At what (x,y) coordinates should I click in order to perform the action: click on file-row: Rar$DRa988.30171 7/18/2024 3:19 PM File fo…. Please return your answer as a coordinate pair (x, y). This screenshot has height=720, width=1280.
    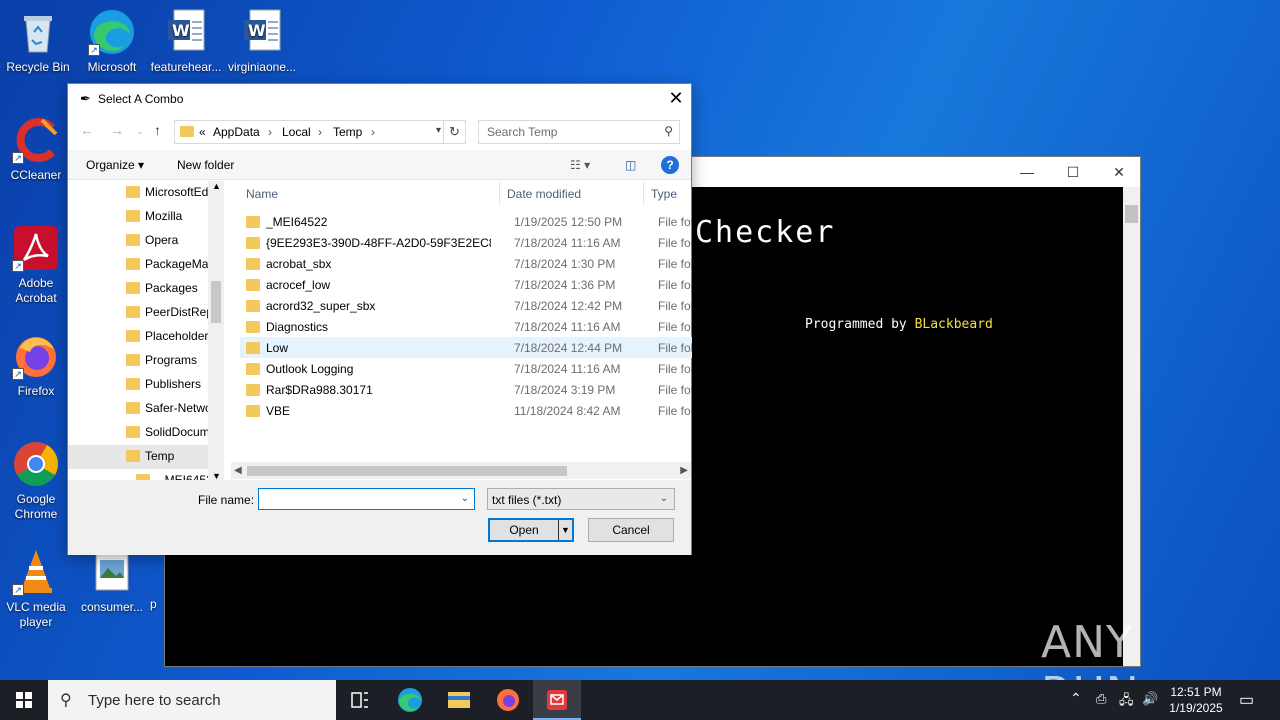
    Looking at the image, I should click on (466, 389).